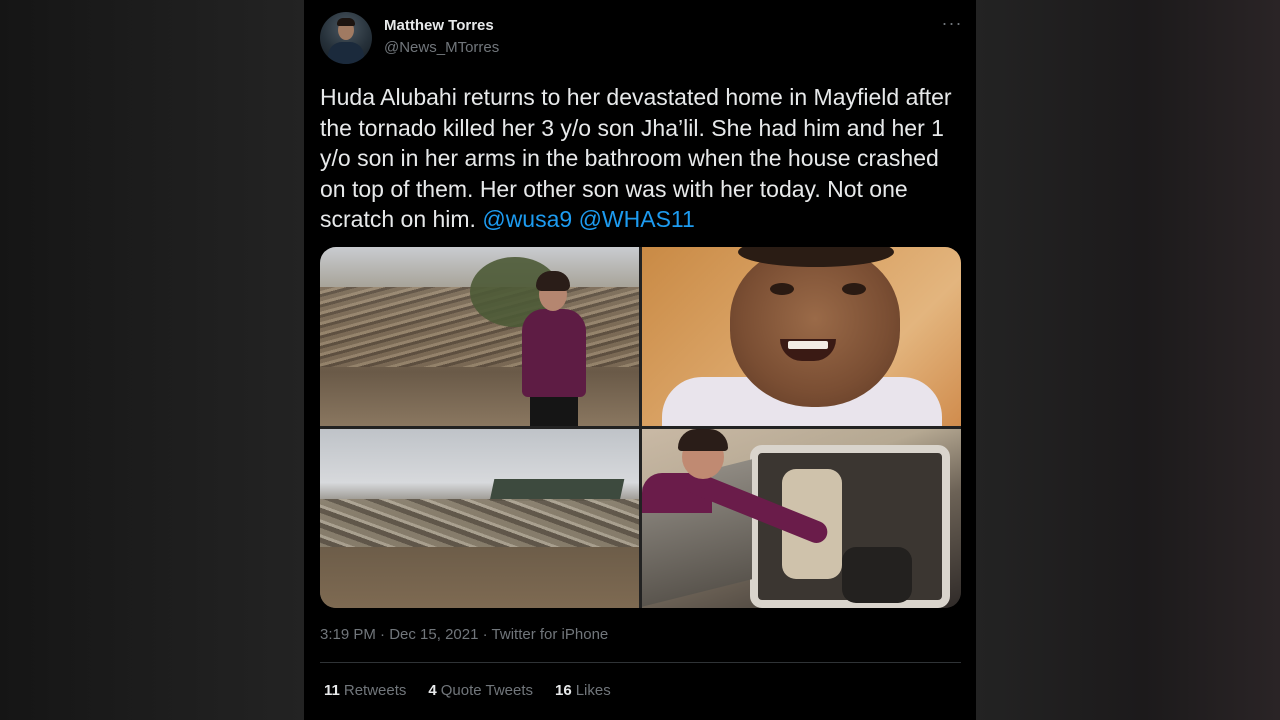 The height and width of the screenshot is (720, 1280). What do you see at coordinates (479, 524) in the screenshot?
I see `rubble` at bounding box center [479, 524].